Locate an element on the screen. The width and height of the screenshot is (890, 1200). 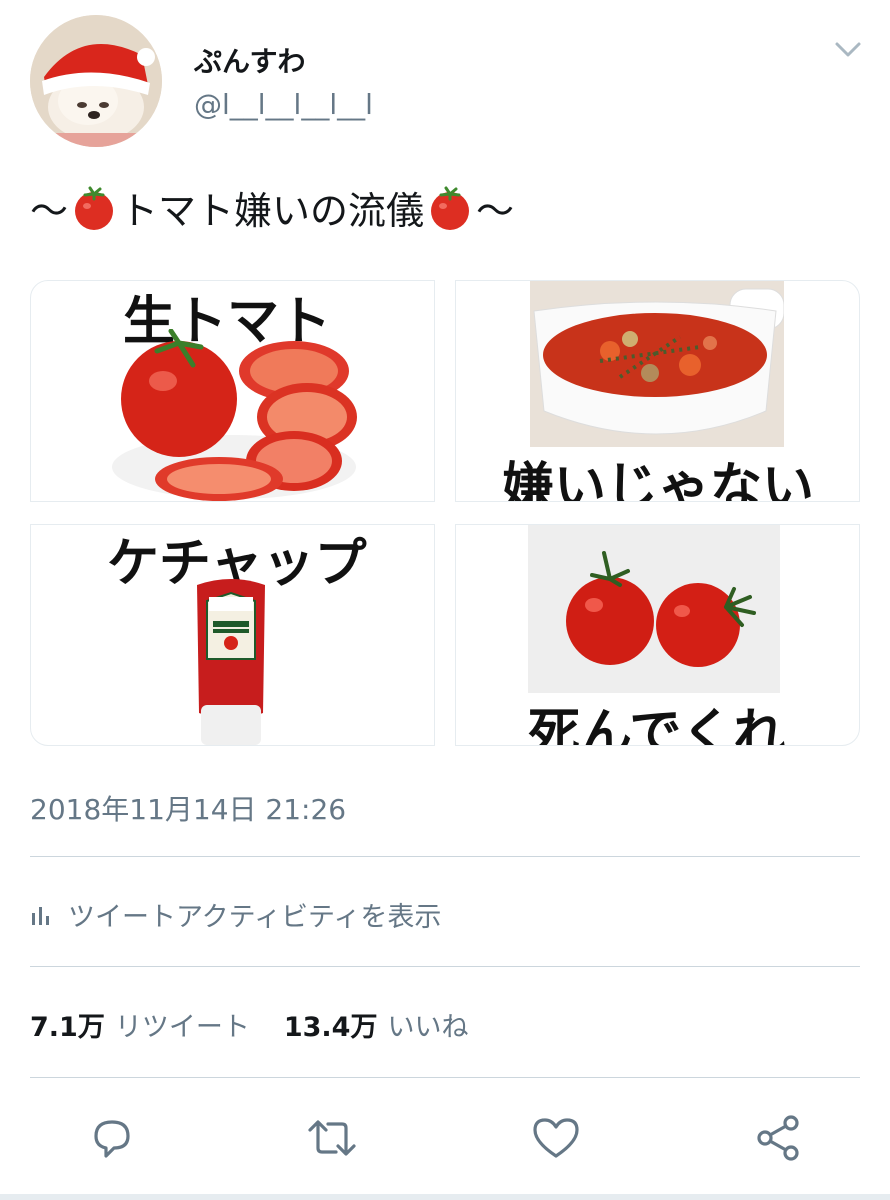
retweet-button is located at coordinates (332, 1138).